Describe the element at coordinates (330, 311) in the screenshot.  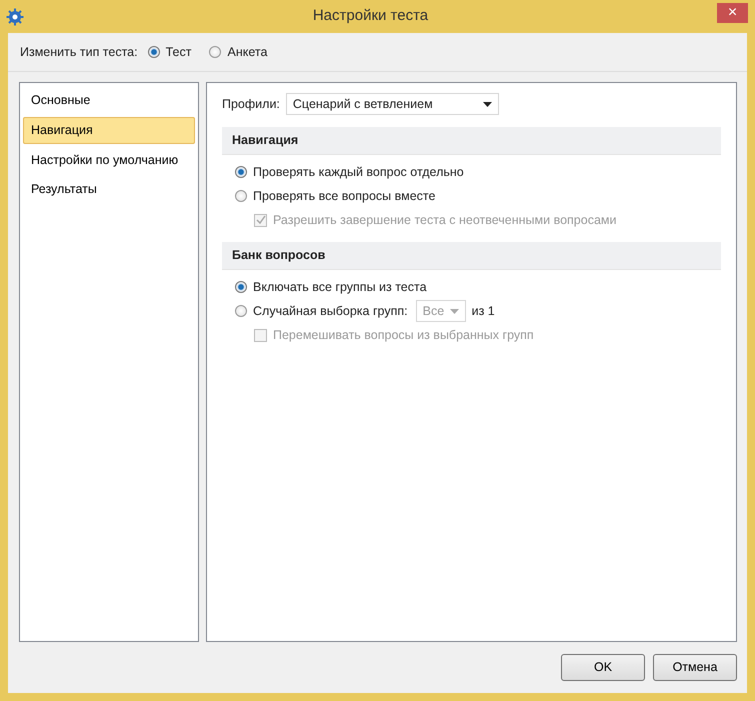
I see `radio-label: Случайная выборка групп:` at that location.